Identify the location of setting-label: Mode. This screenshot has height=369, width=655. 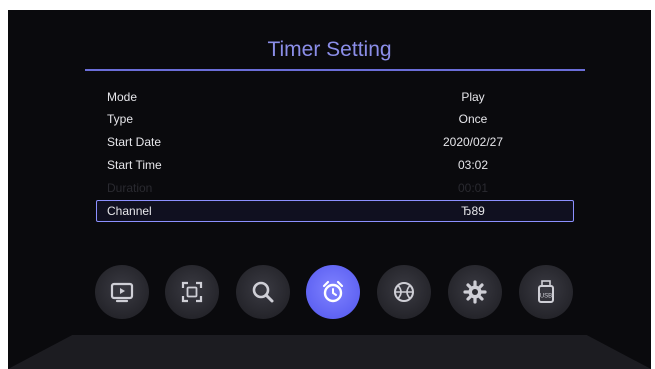
(122, 97).